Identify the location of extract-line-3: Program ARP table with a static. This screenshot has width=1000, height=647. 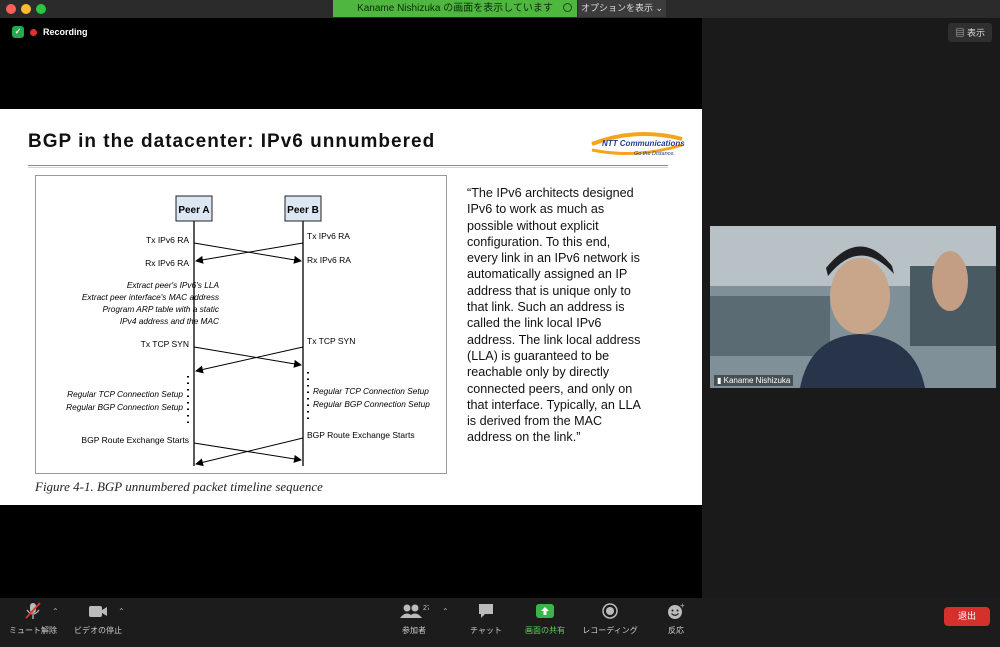
(160, 309).